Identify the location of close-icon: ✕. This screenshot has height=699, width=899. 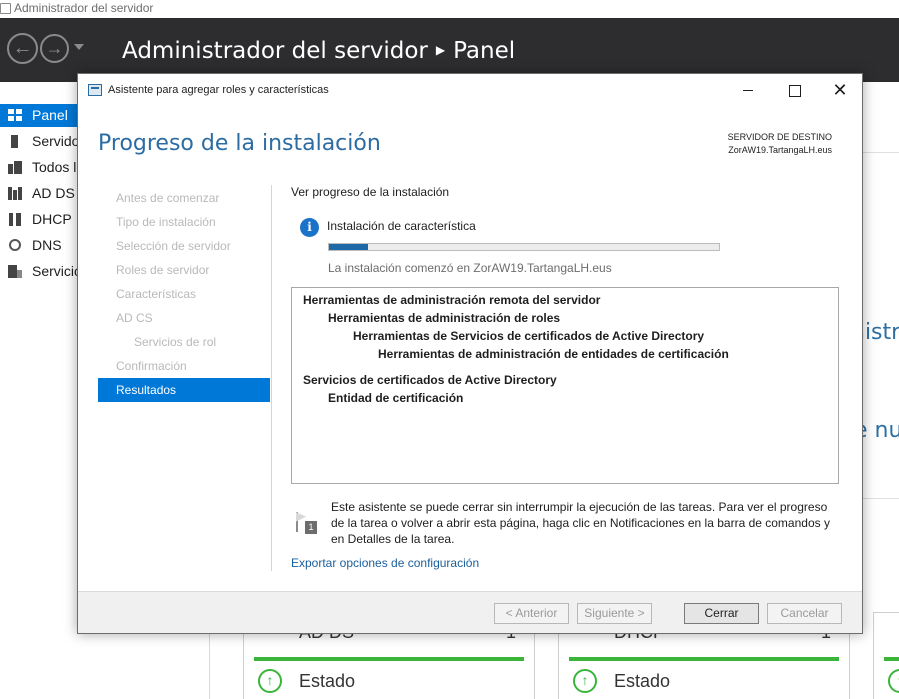
(840, 90).